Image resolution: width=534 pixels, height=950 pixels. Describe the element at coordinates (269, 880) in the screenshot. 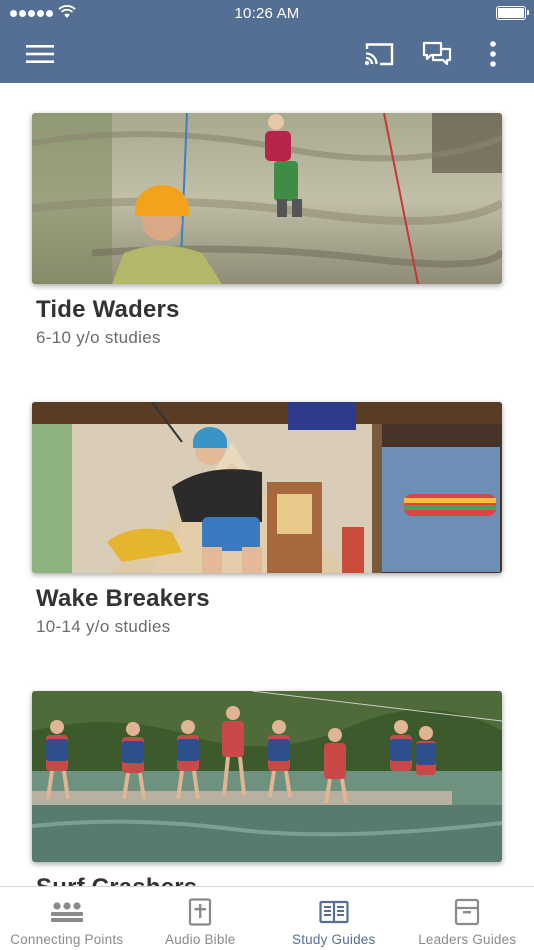

I see `card-title: Surf Crashers` at that location.